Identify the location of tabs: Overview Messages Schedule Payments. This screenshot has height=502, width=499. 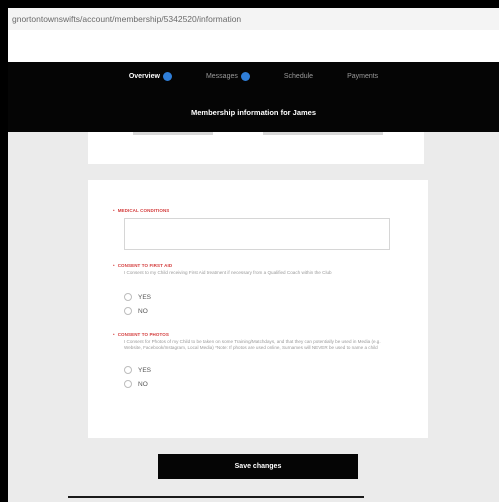
(253, 76).